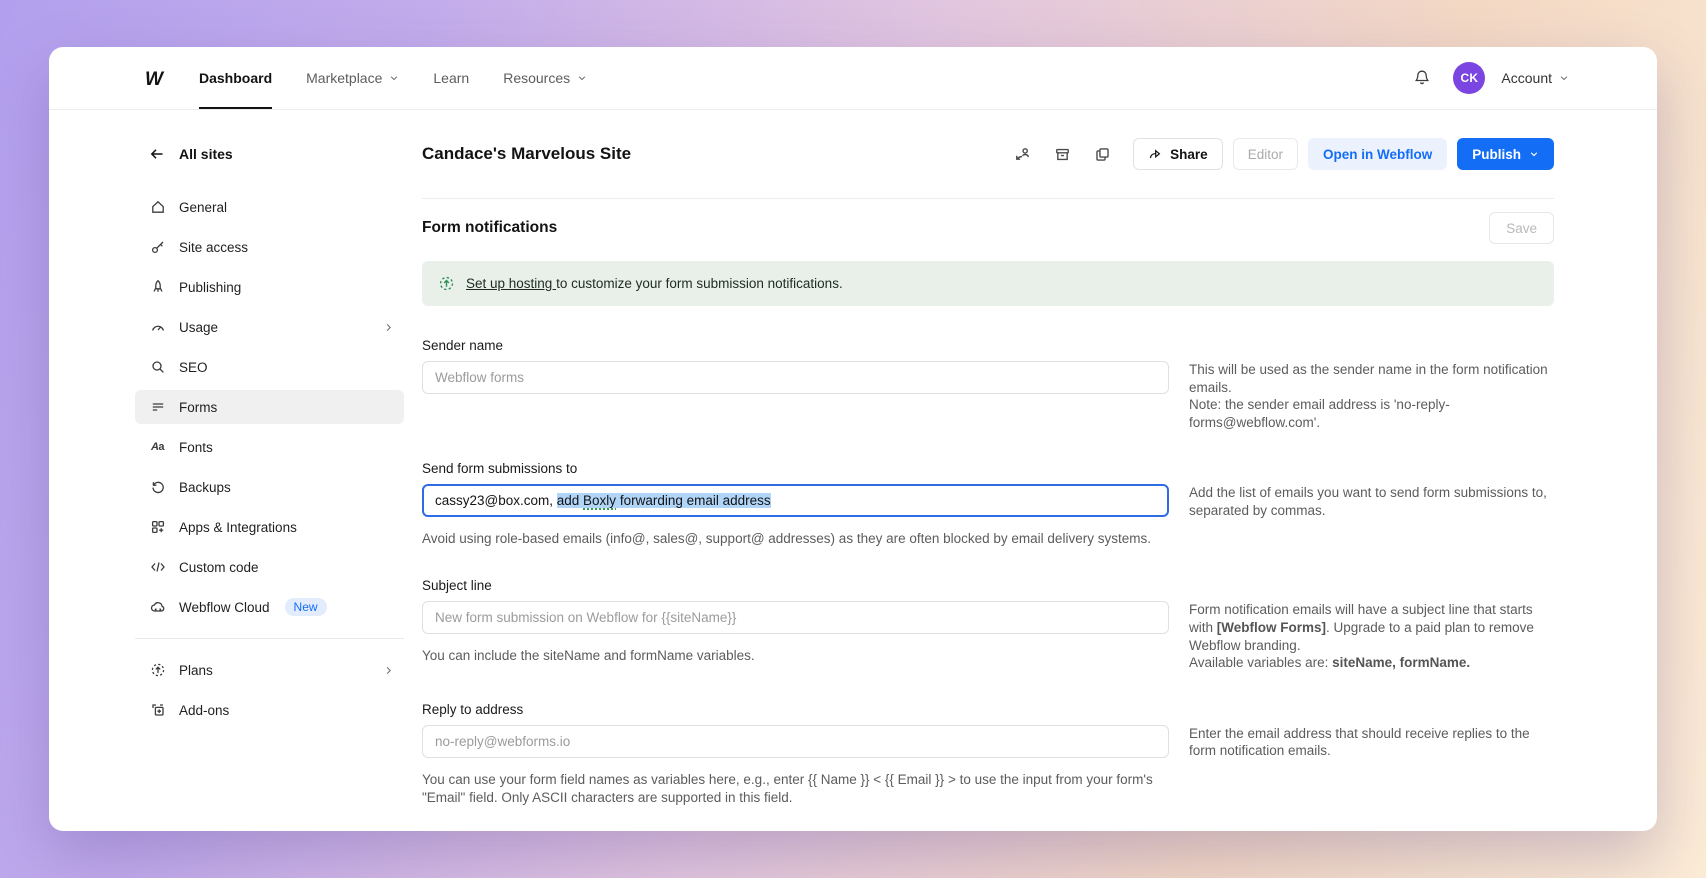 This screenshot has height=878, width=1706. Describe the element at coordinates (511, 283) in the screenshot. I see `set-up-hosting-link: Set up hosting` at that location.